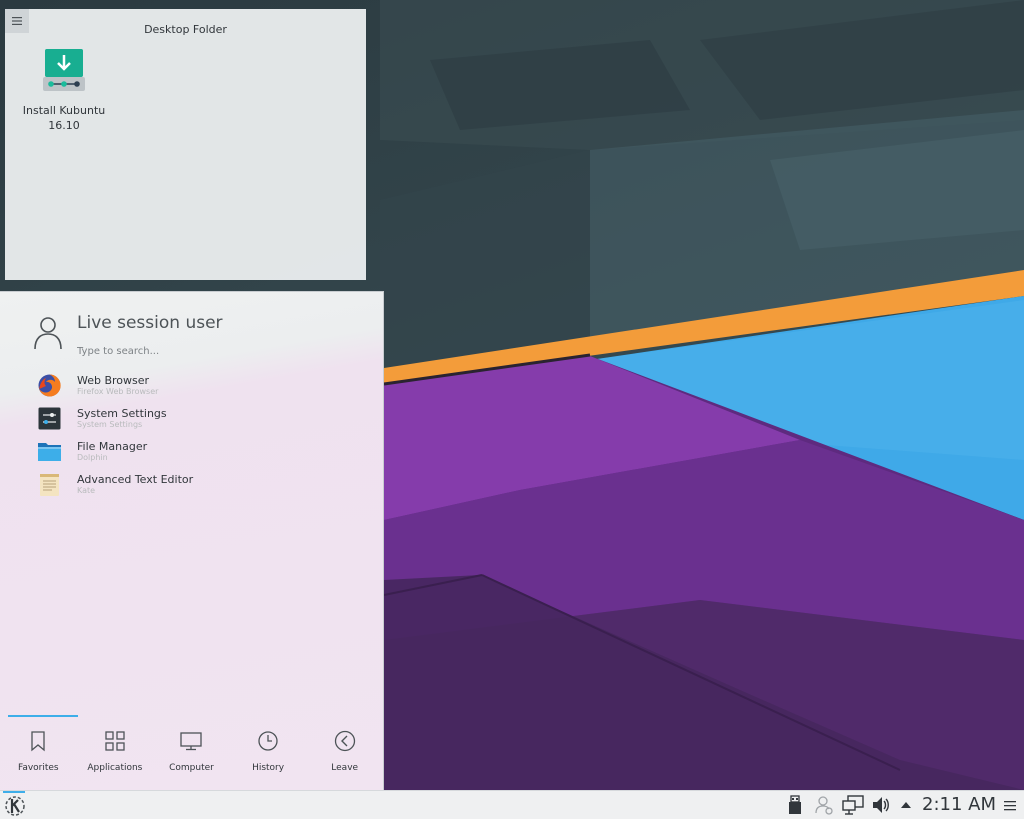 The width and height of the screenshot is (1024, 819). Describe the element at coordinates (92, 457) in the screenshot. I see `favorite-subtitle: Dolphin` at that location.